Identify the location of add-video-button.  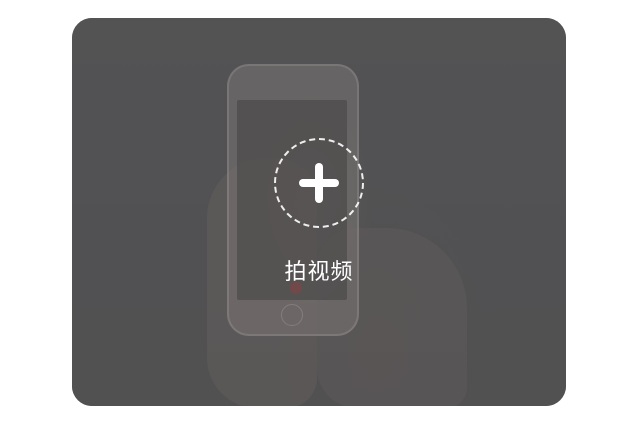
(319, 183).